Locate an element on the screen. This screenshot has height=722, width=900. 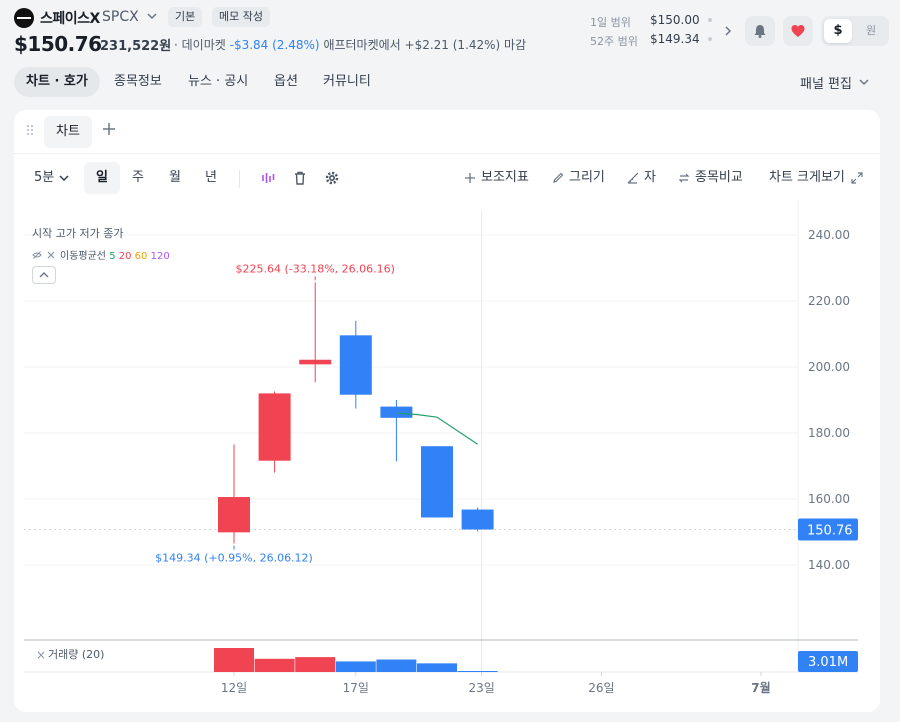
stock-name: 스페이스X is located at coordinates (70, 18).